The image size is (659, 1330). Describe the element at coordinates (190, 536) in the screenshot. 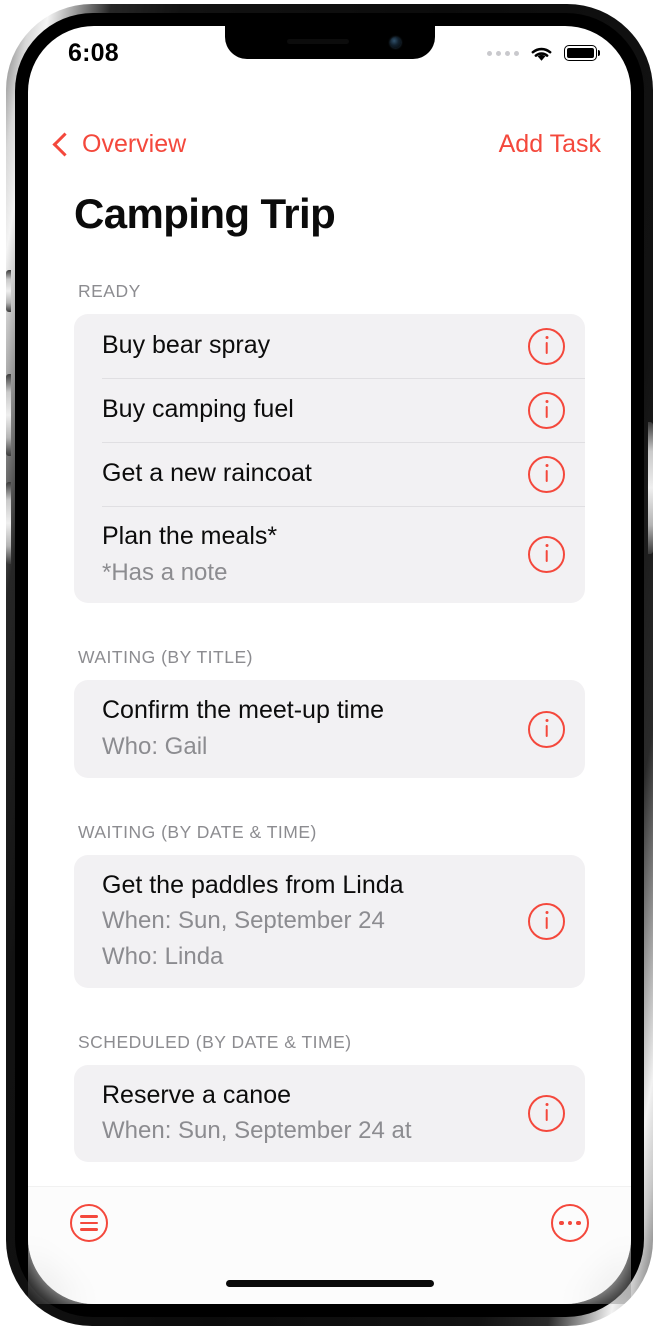

I see `task-title: Plan the meals*` at that location.